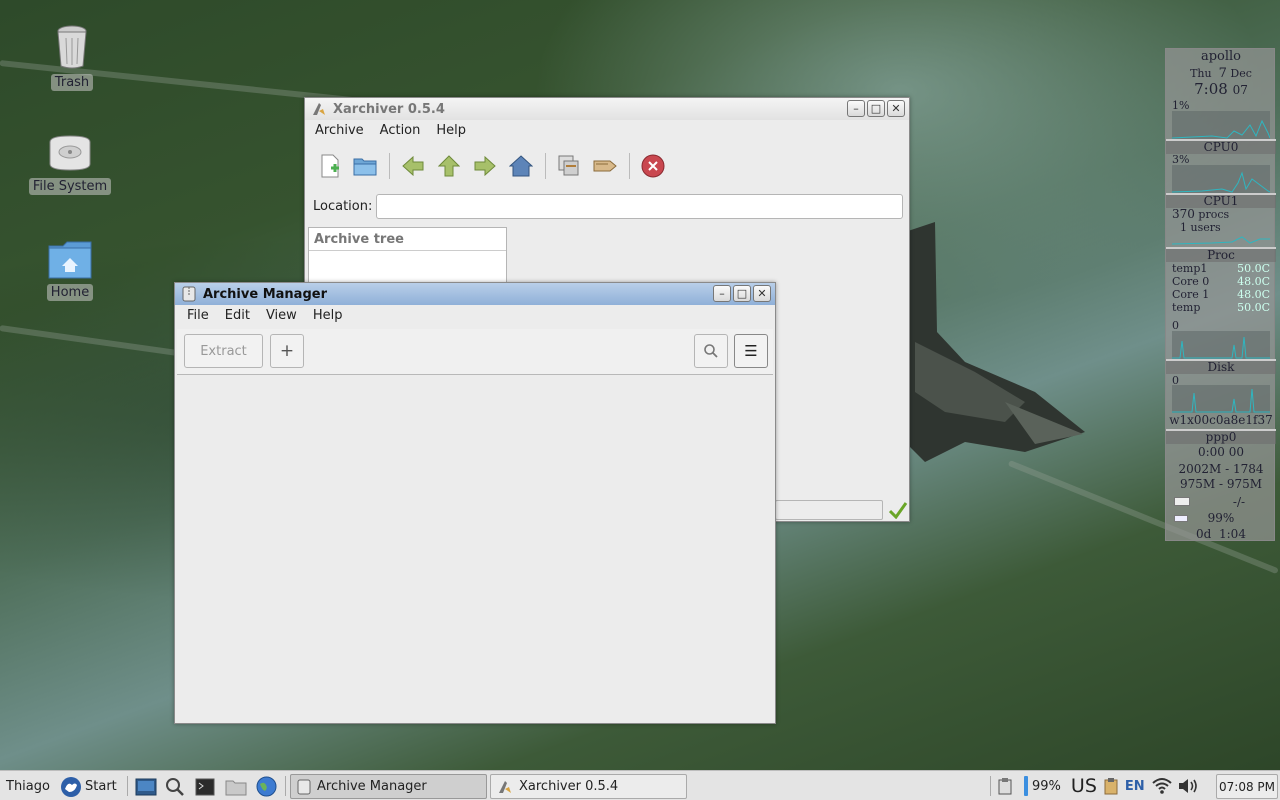  I want to click on conky-day: Thu, so click(1201, 73).